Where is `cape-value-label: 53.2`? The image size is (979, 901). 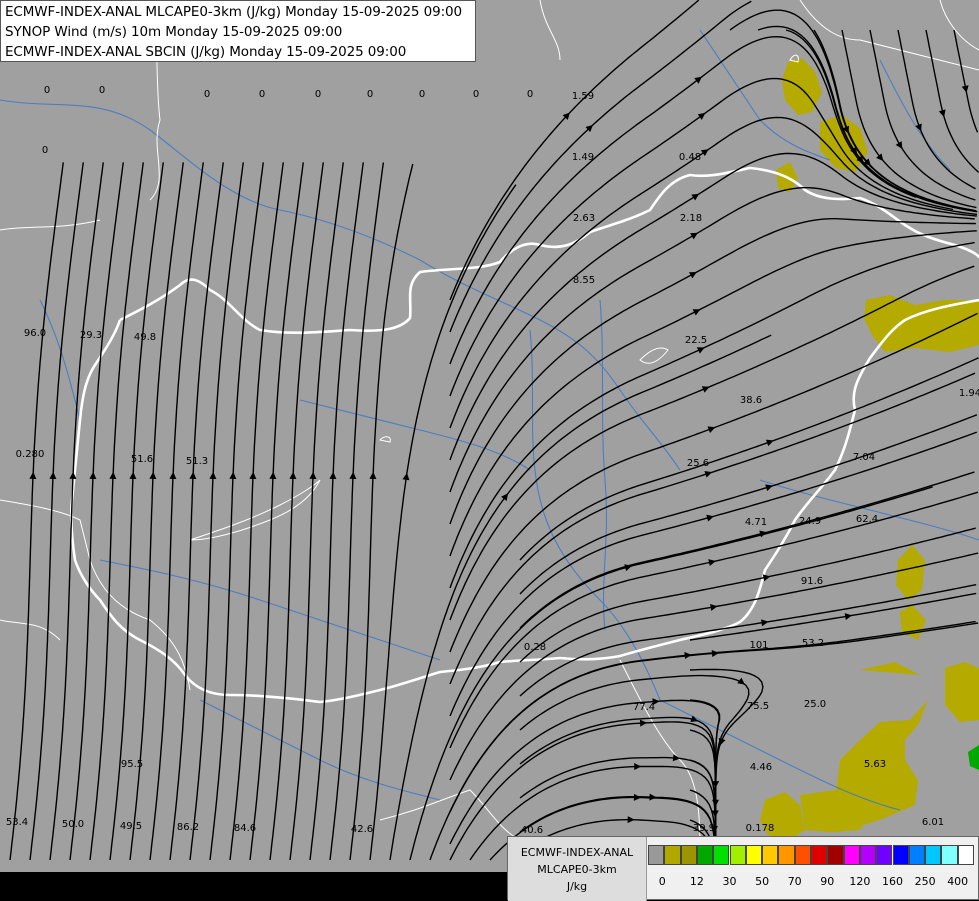 cape-value-label: 53.2 is located at coordinates (813, 643).